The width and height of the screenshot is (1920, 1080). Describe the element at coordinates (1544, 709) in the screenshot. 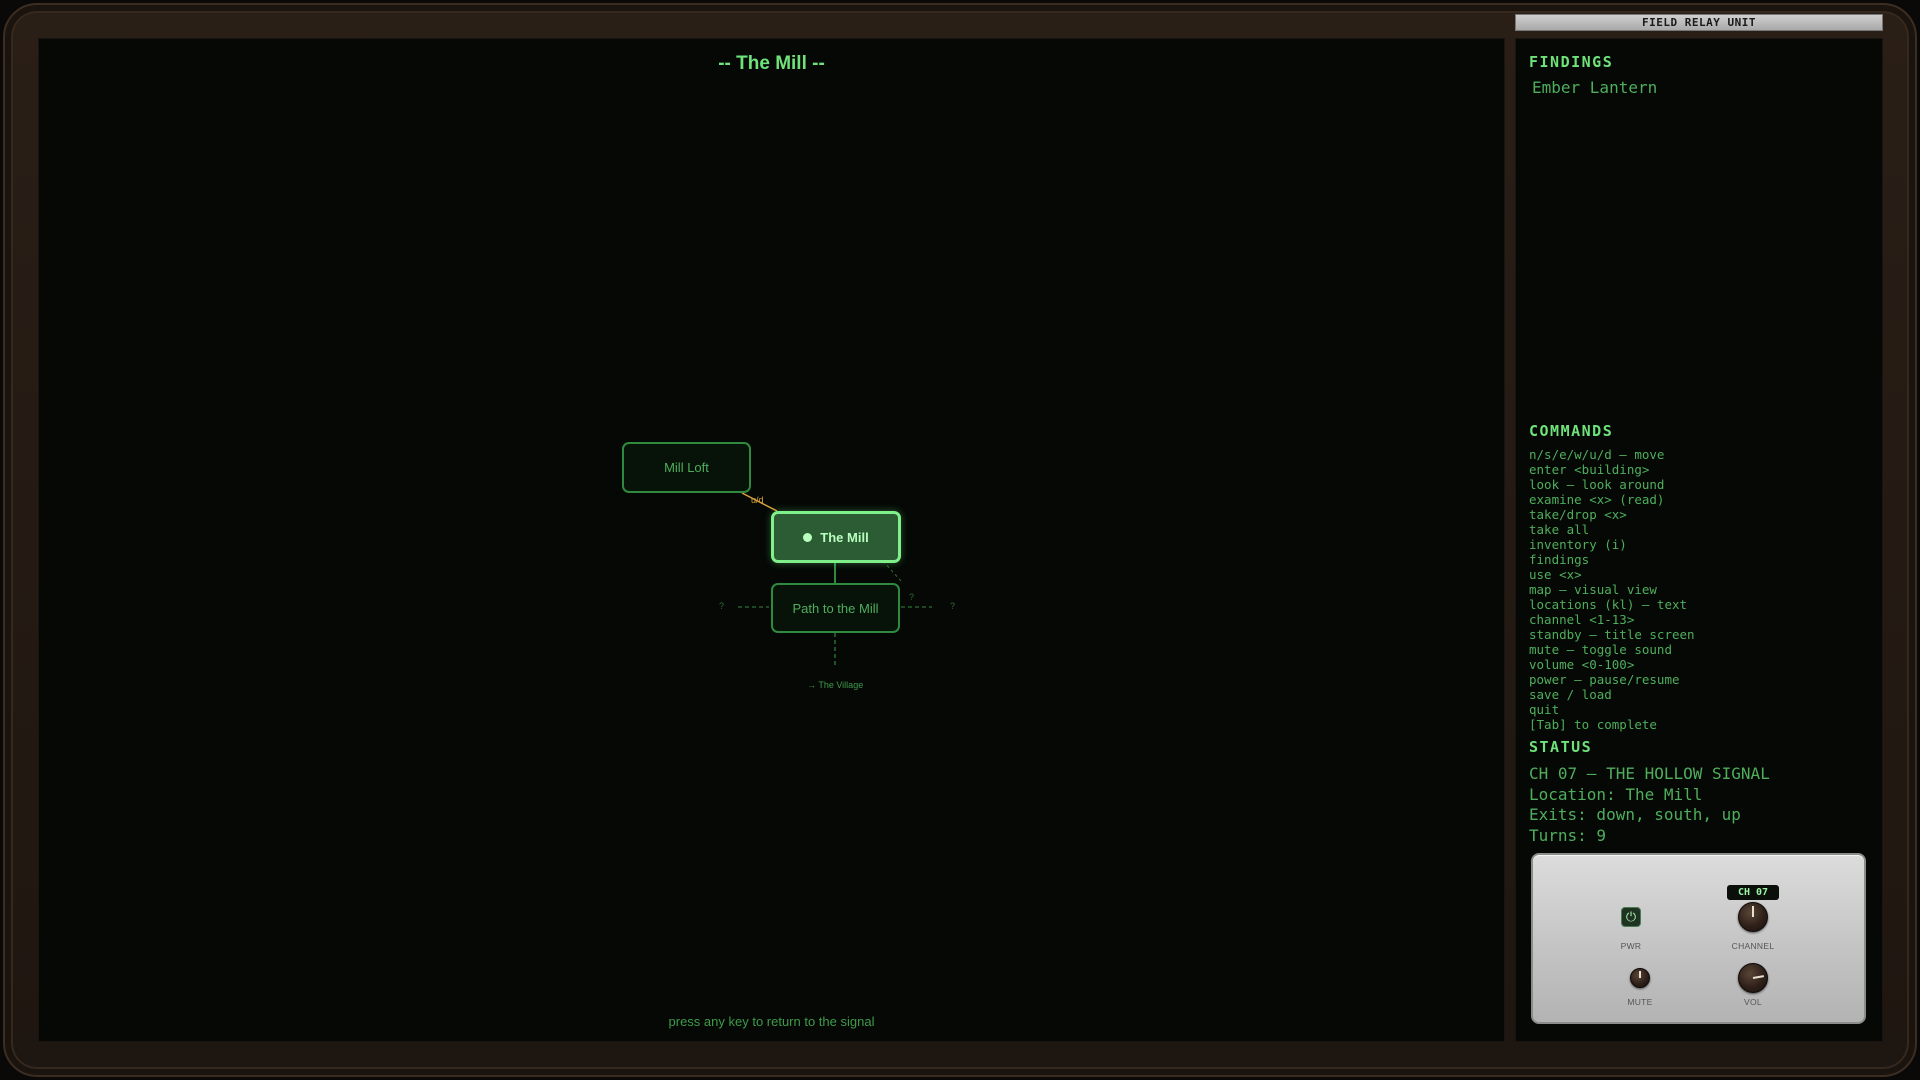

I see `command-item: quit` at that location.